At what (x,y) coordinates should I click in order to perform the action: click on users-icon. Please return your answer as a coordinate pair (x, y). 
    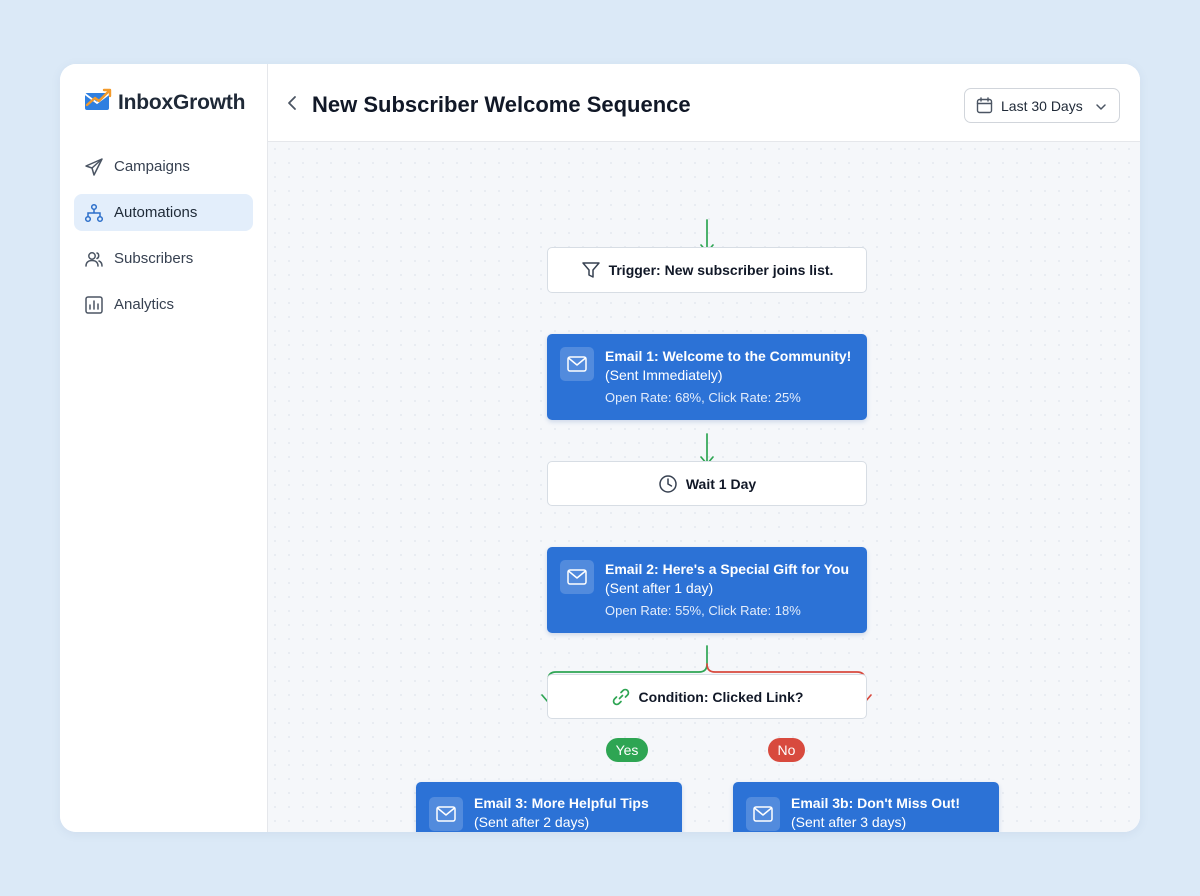
    Looking at the image, I should click on (94, 259).